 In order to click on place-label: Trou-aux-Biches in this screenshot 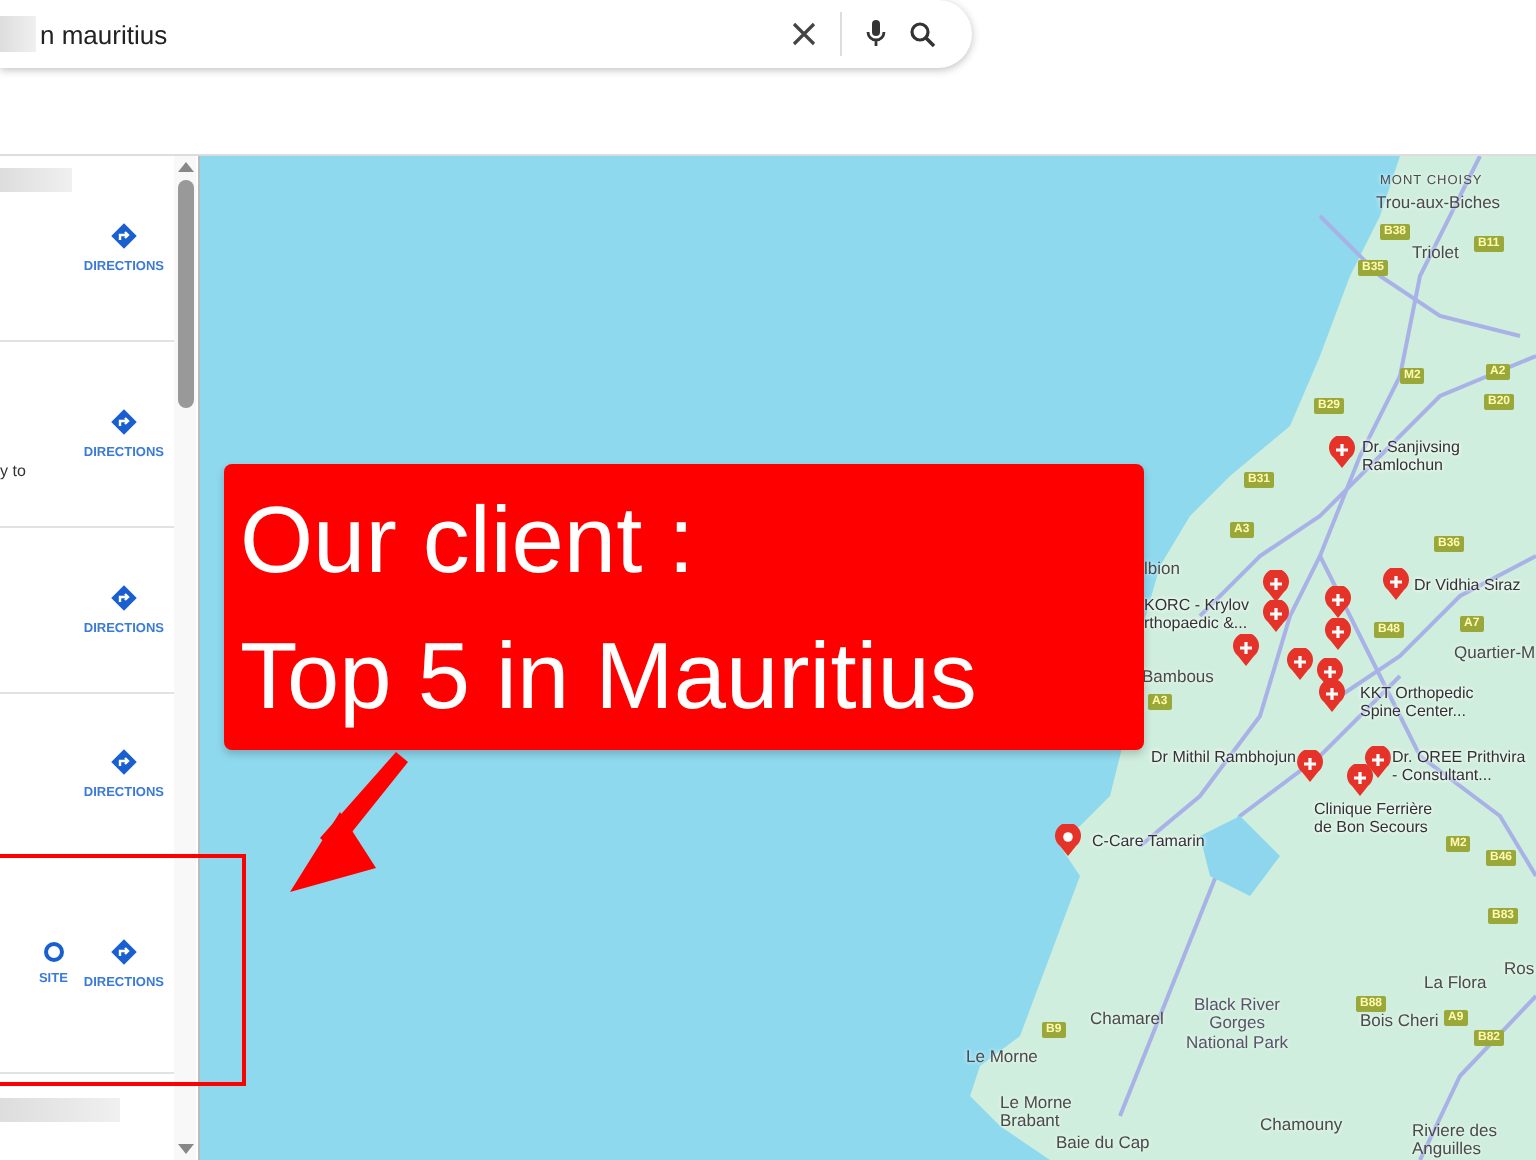, I will do `click(1438, 203)`.